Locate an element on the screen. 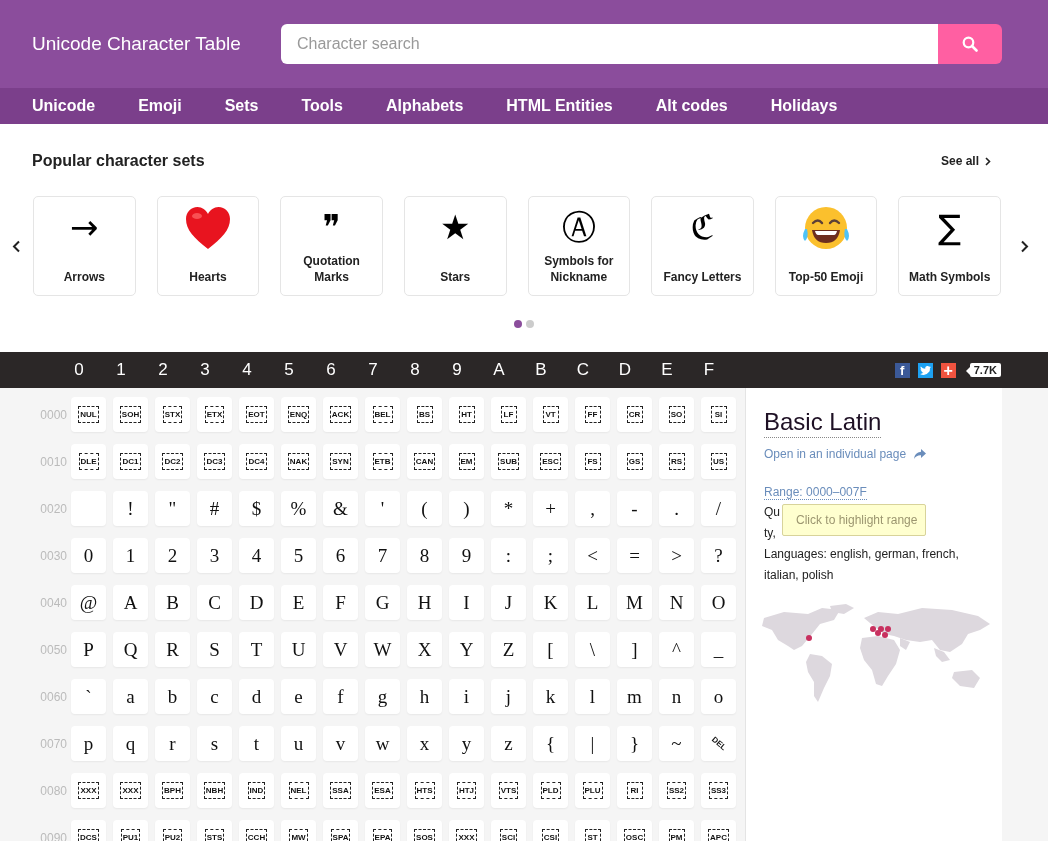  character-cell: W is located at coordinates (382, 649).